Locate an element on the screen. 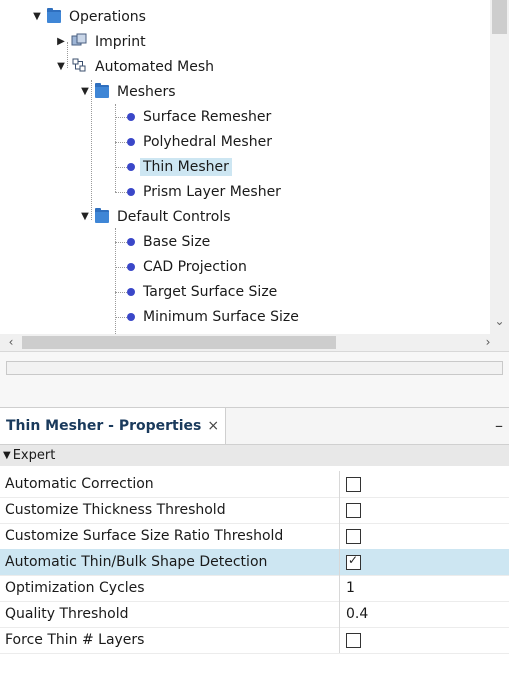  tree-item-meshers: ▼ Meshers is located at coordinates (127, 91).